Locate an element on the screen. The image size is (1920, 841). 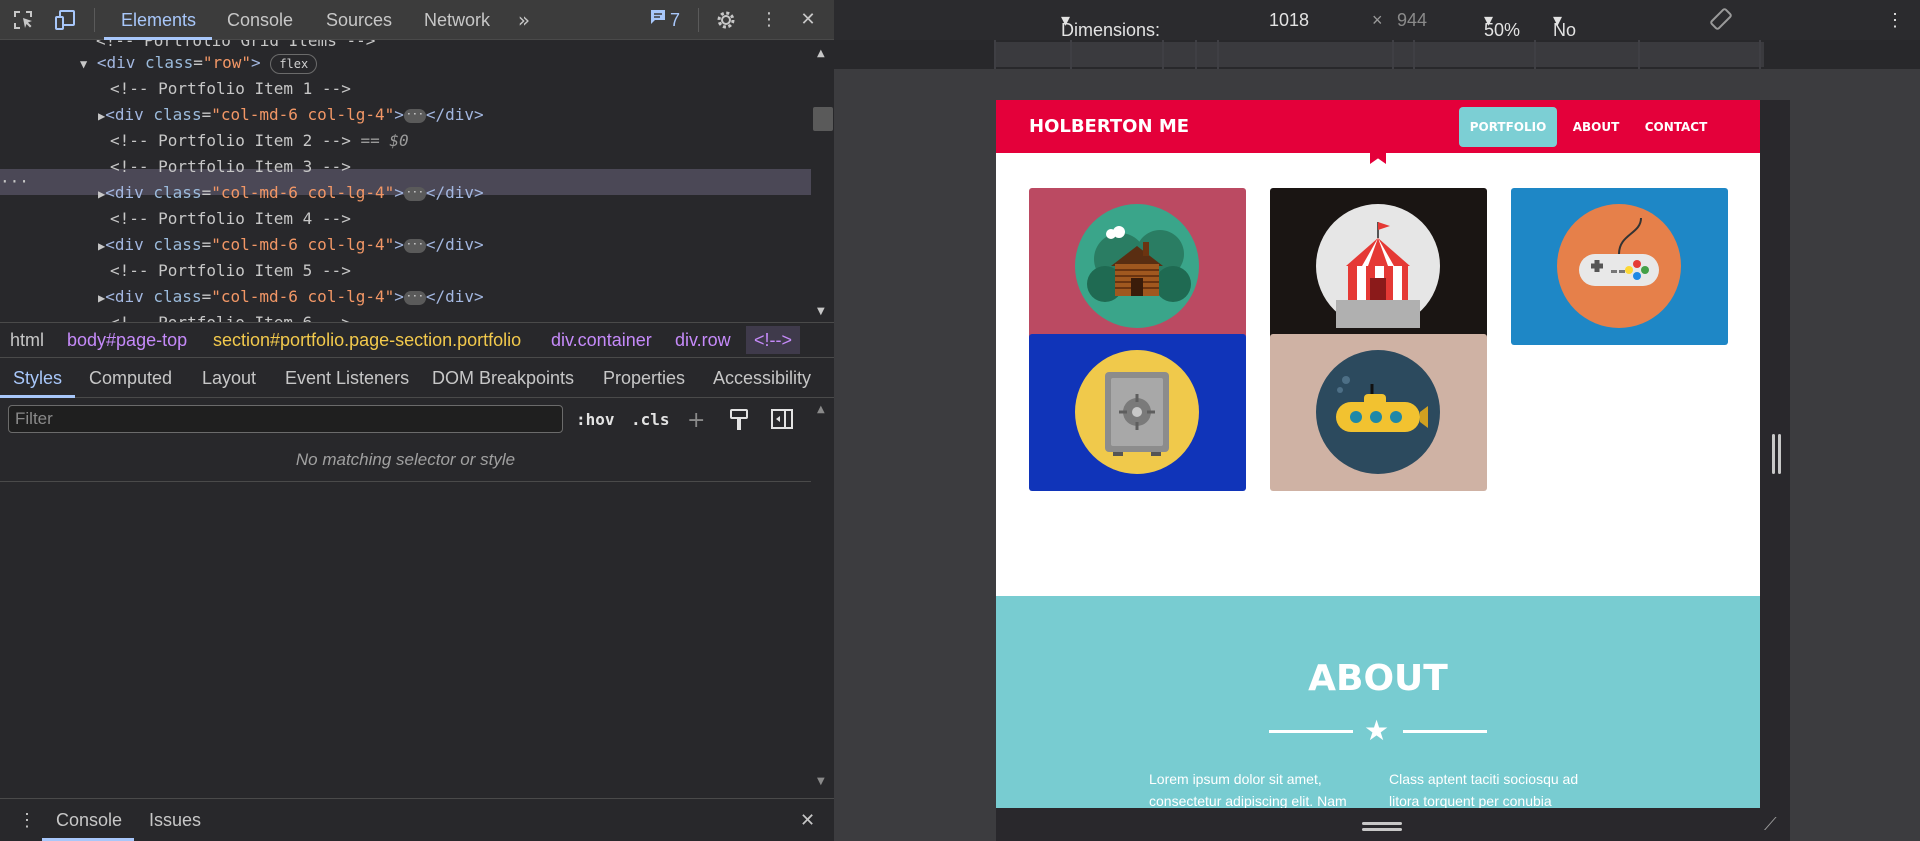
resize-handle-bottom is located at coordinates (1382, 823).